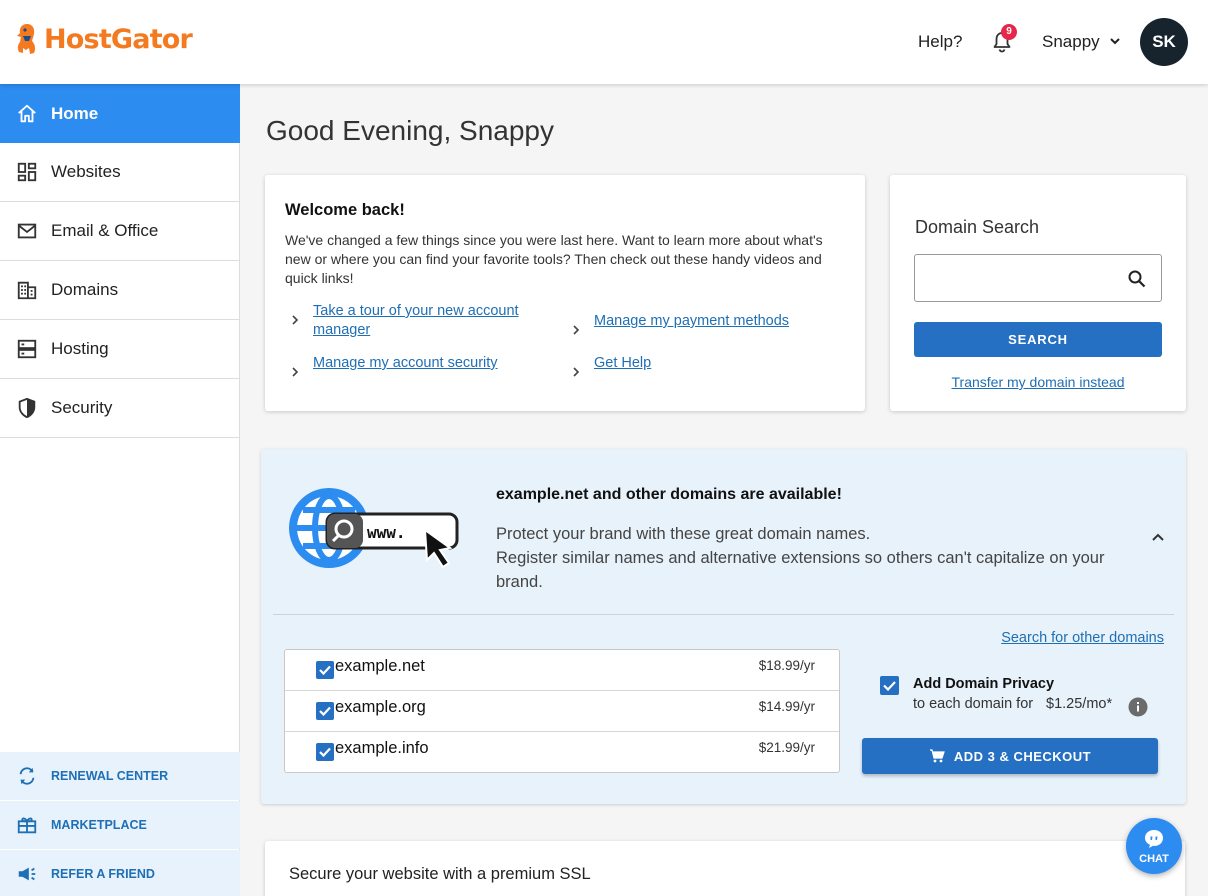 The width and height of the screenshot is (1208, 896). What do you see at coordinates (75, 113) in the screenshot?
I see `sidebar-item-label: Home` at bounding box center [75, 113].